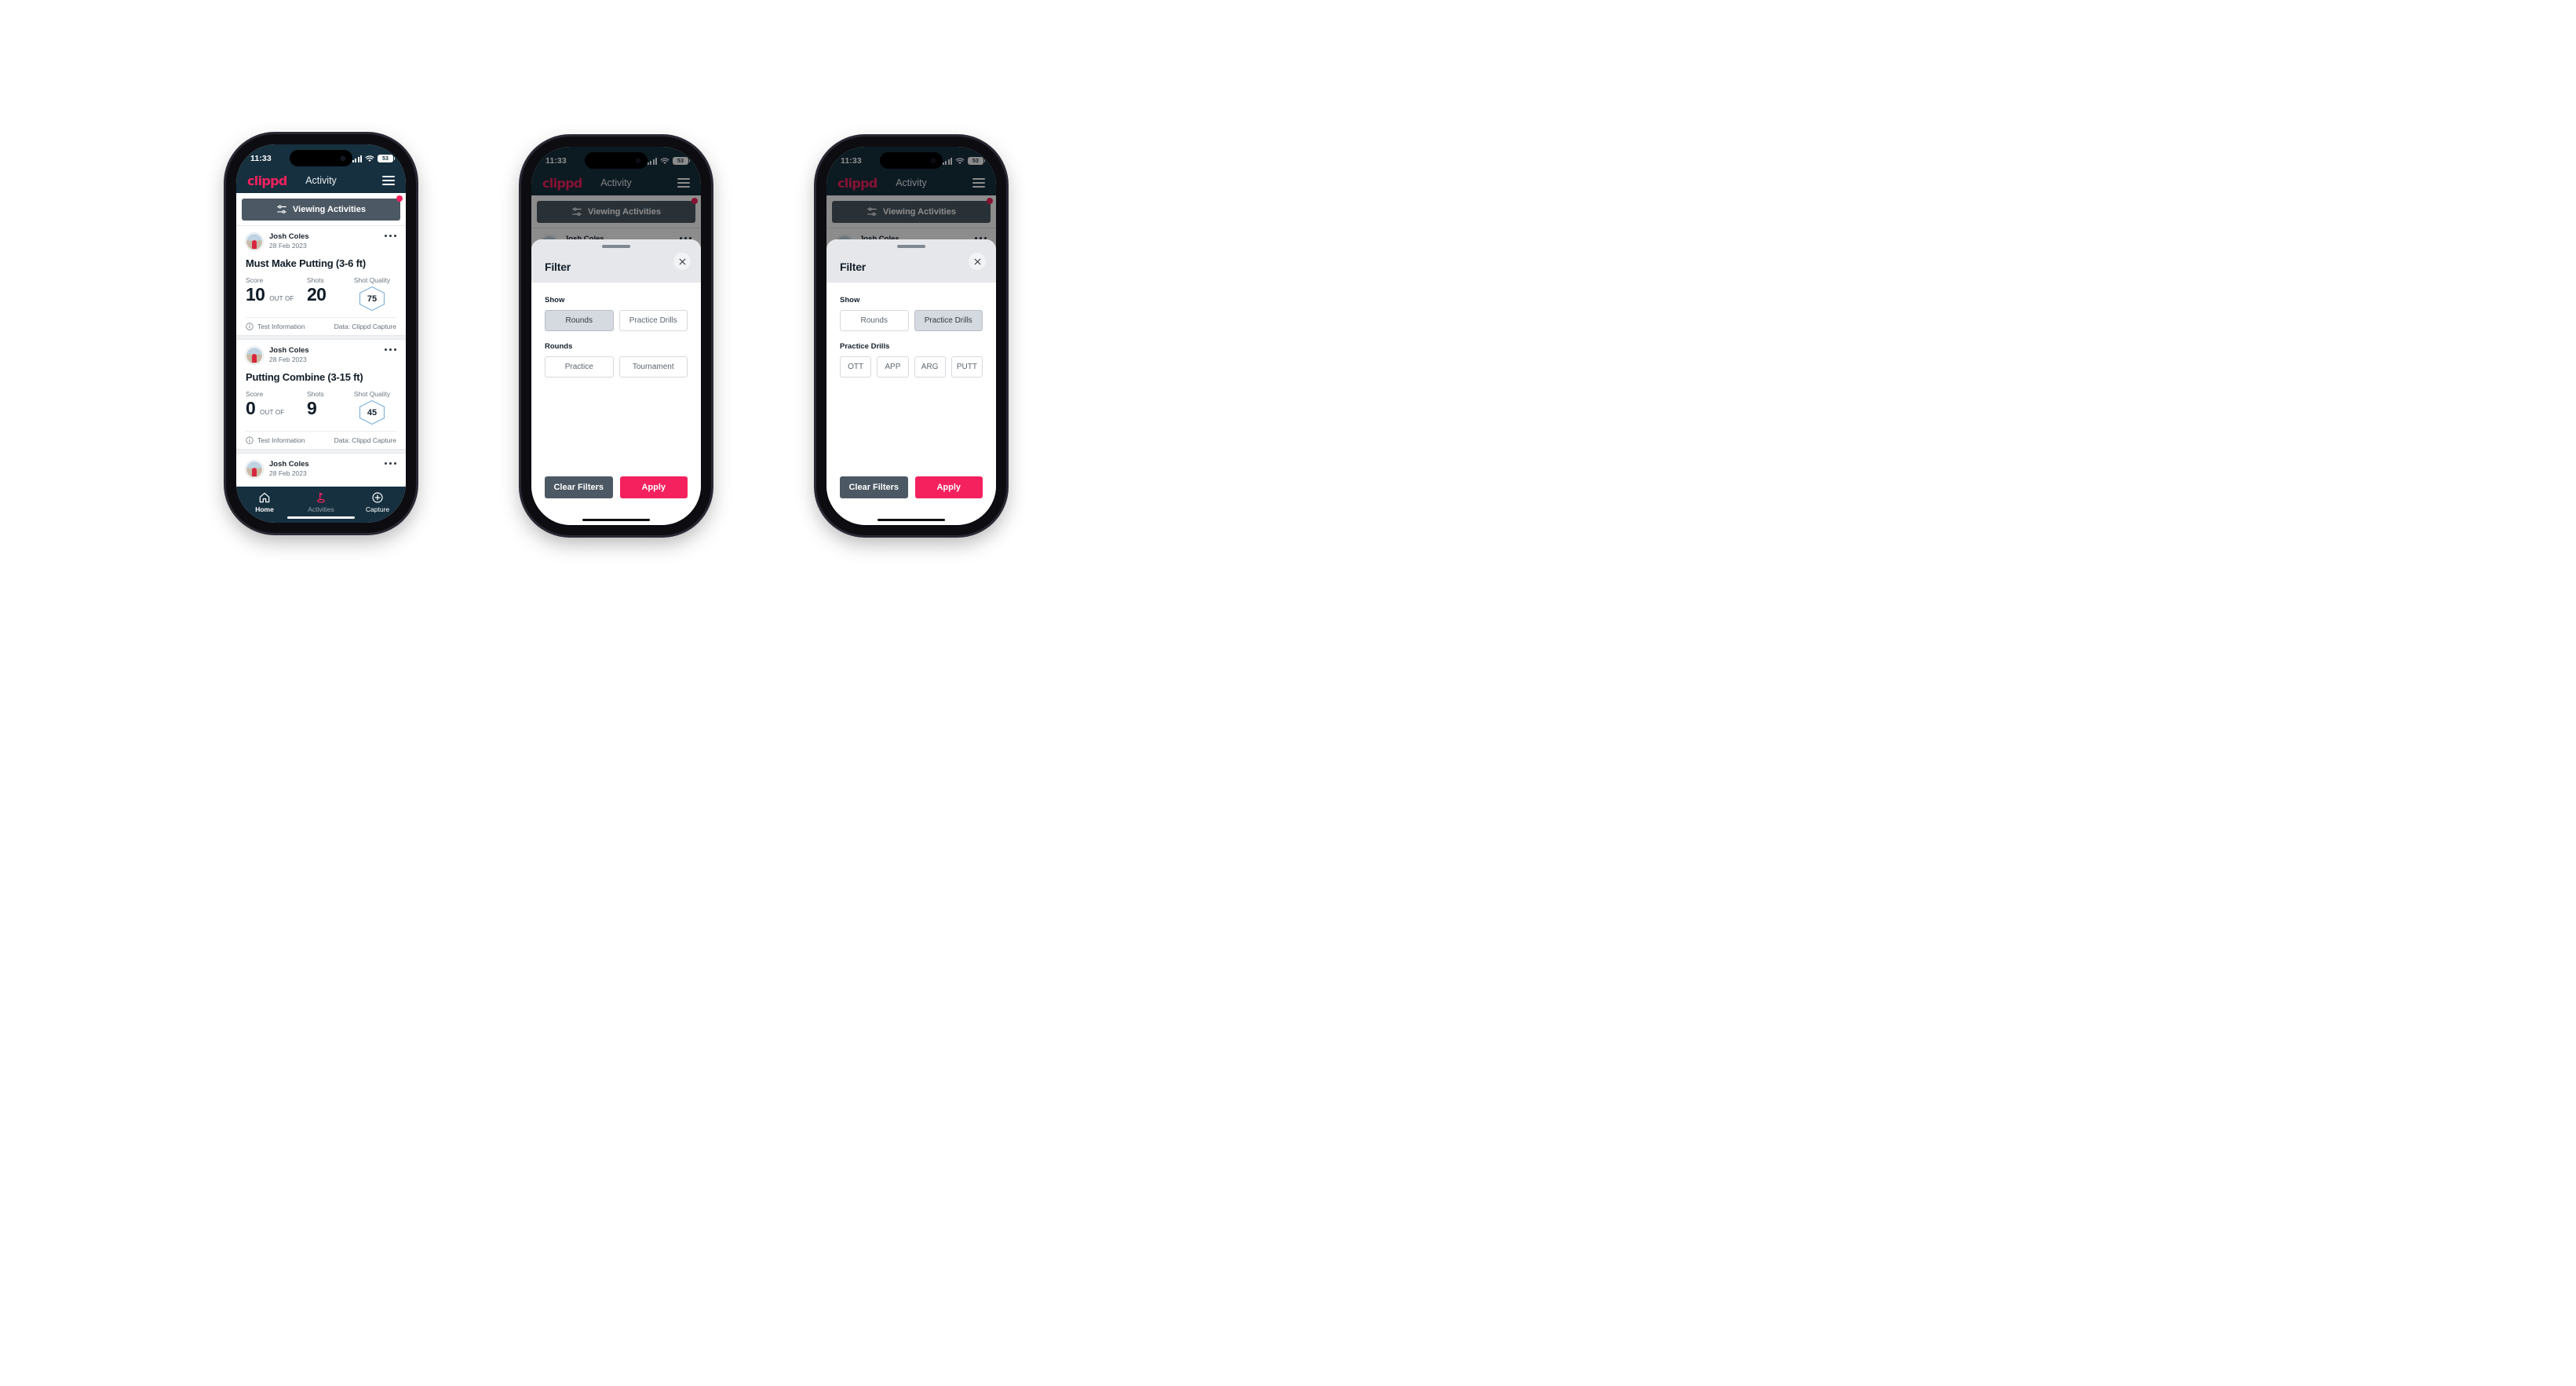  I want to click on show-chip-group: Rounds Practice Drills, so click(912, 320).